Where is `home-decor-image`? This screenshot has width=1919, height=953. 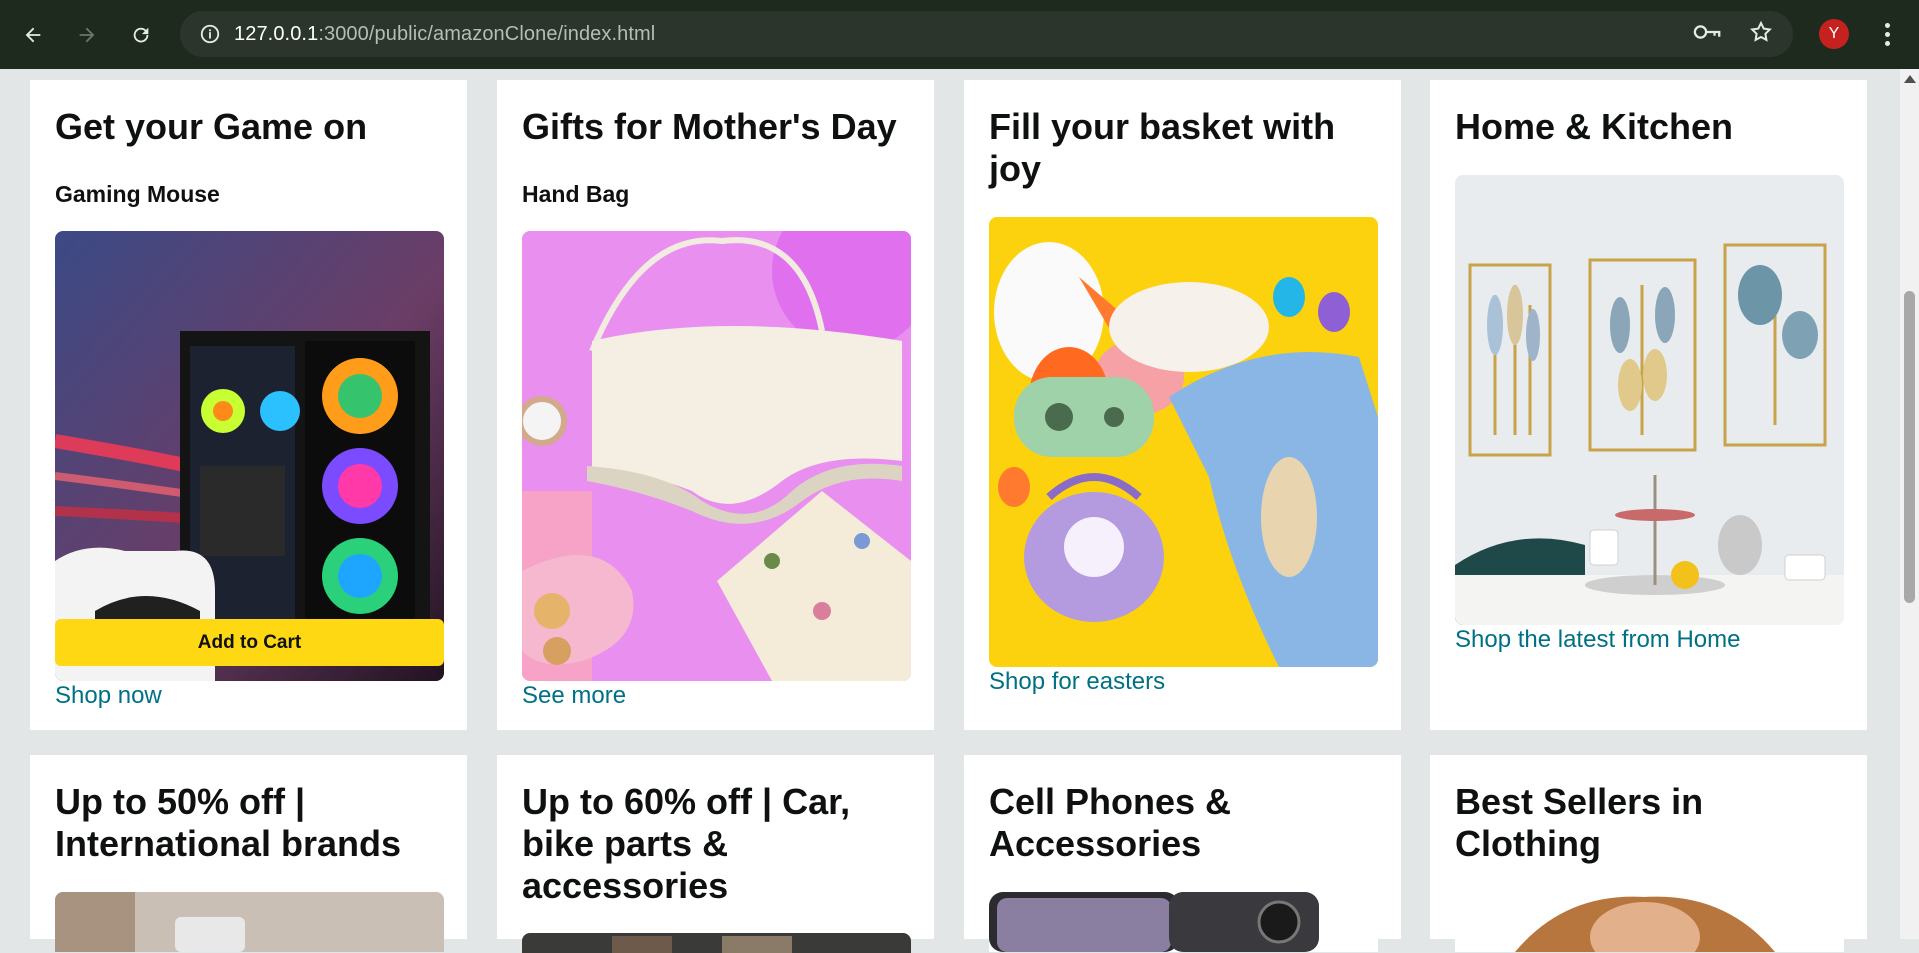
home-decor-image is located at coordinates (1649, 400).